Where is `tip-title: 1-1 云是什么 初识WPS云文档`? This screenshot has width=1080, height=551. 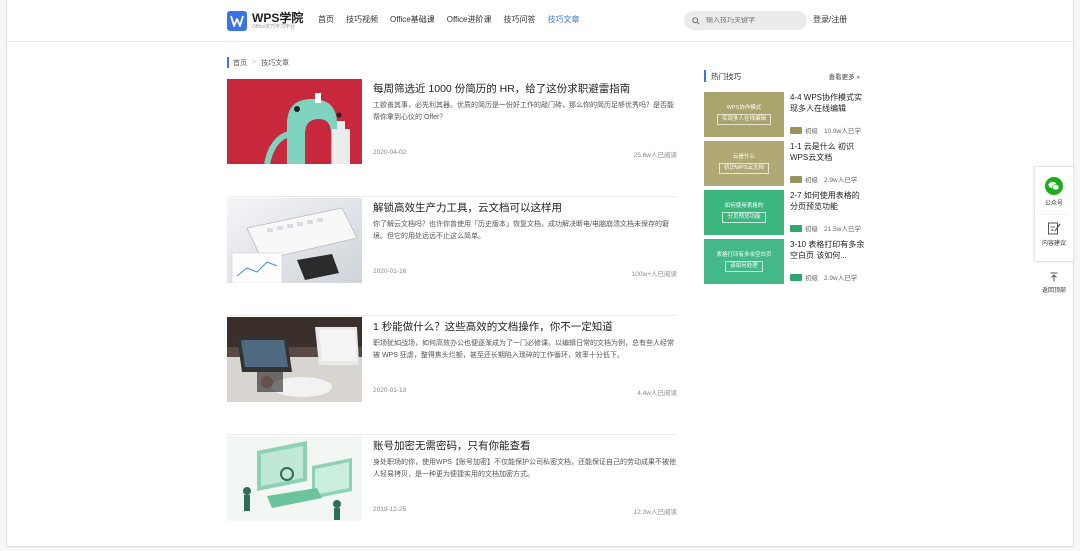
tip-title: 1-1 云是什么 初识WPS云文档 is located at coordinates (828, 152).